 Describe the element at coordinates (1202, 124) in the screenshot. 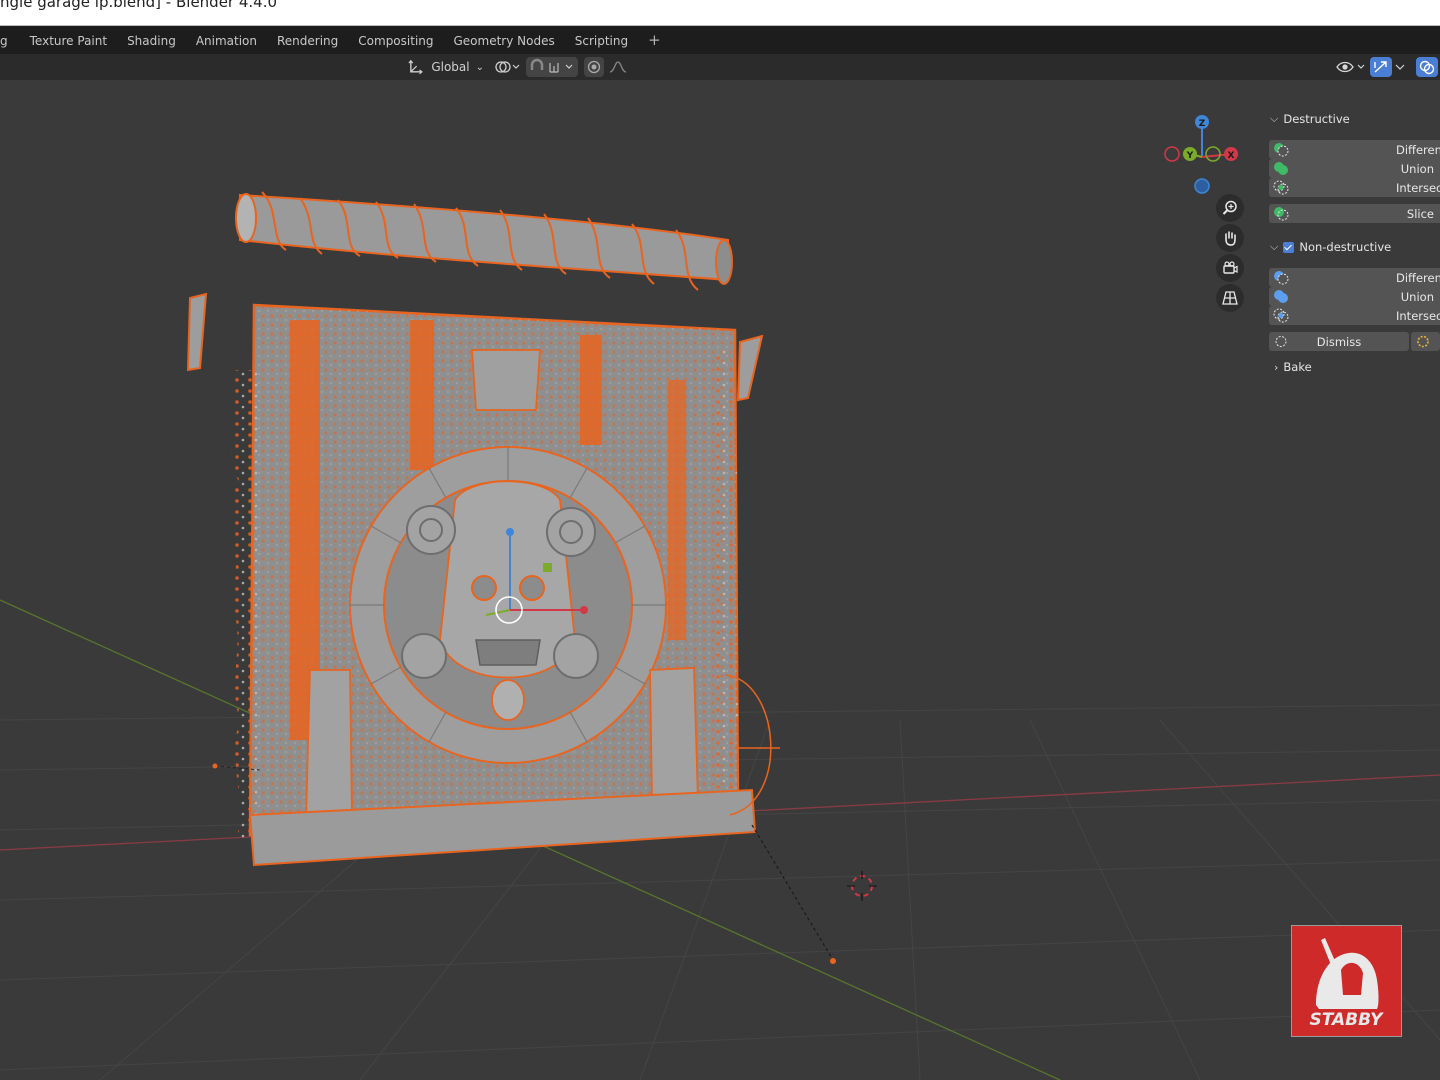

I see `z-axis-label: Z` at that location.